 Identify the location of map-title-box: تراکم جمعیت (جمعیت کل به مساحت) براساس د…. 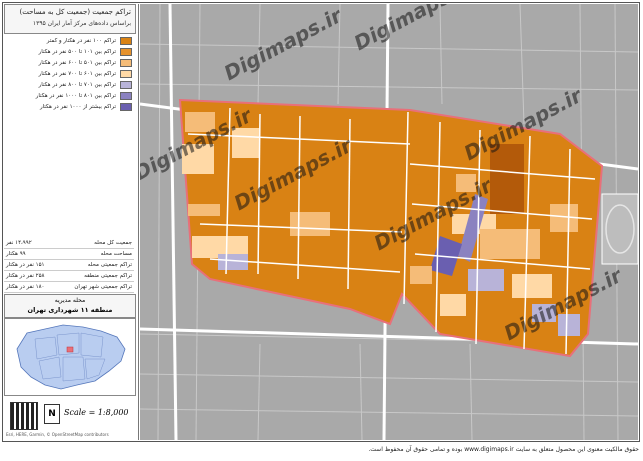
(70, 19).